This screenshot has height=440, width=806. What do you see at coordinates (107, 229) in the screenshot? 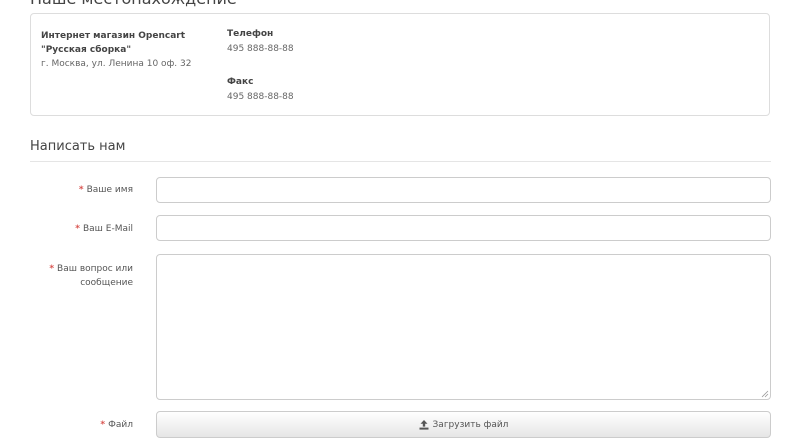
I see `email-label-text: Ваш E-Mail` at bounding box center [107, 229].